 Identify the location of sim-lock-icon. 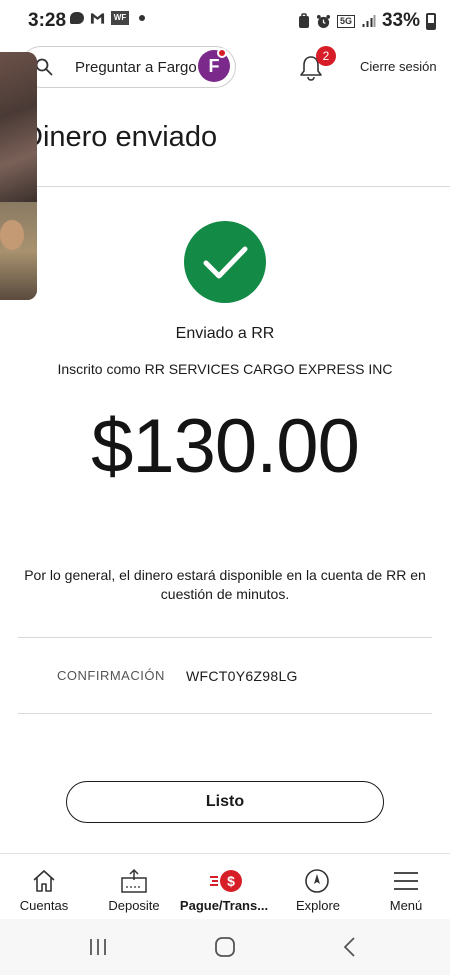
(303, 20).